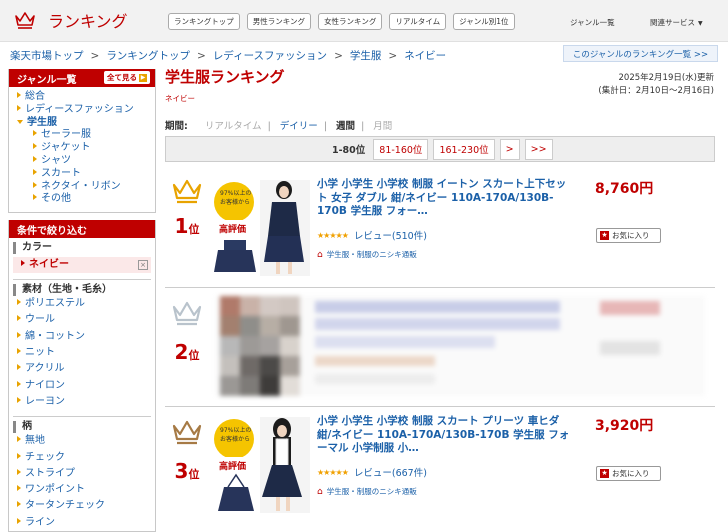 This screenshot has width=728, height=532. I want to click on nav-realtime: リアルタイム, so click(418, 21).